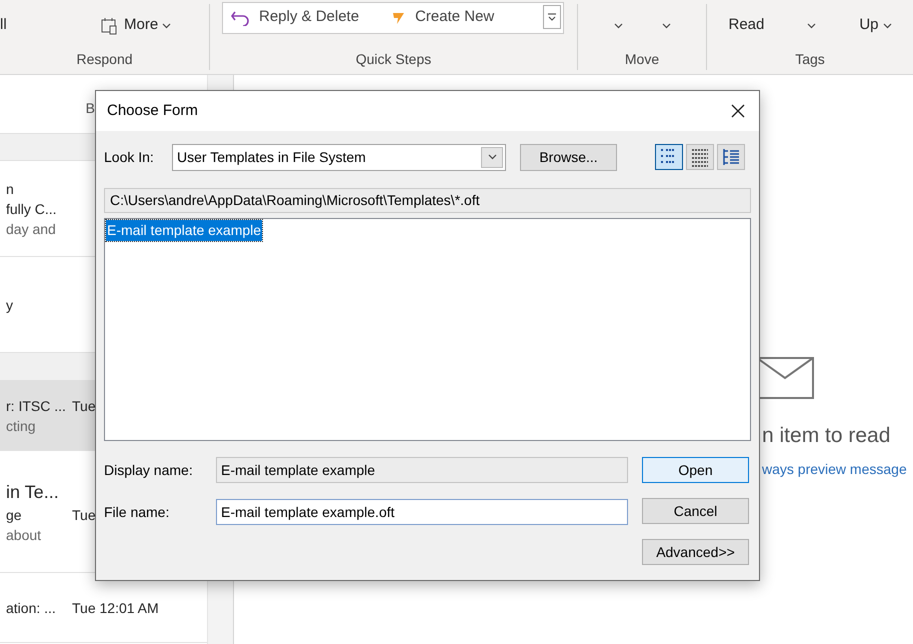  Describe the element at coordinates (31, 229) in the screenshot. I see `message-text: day and` at that location.